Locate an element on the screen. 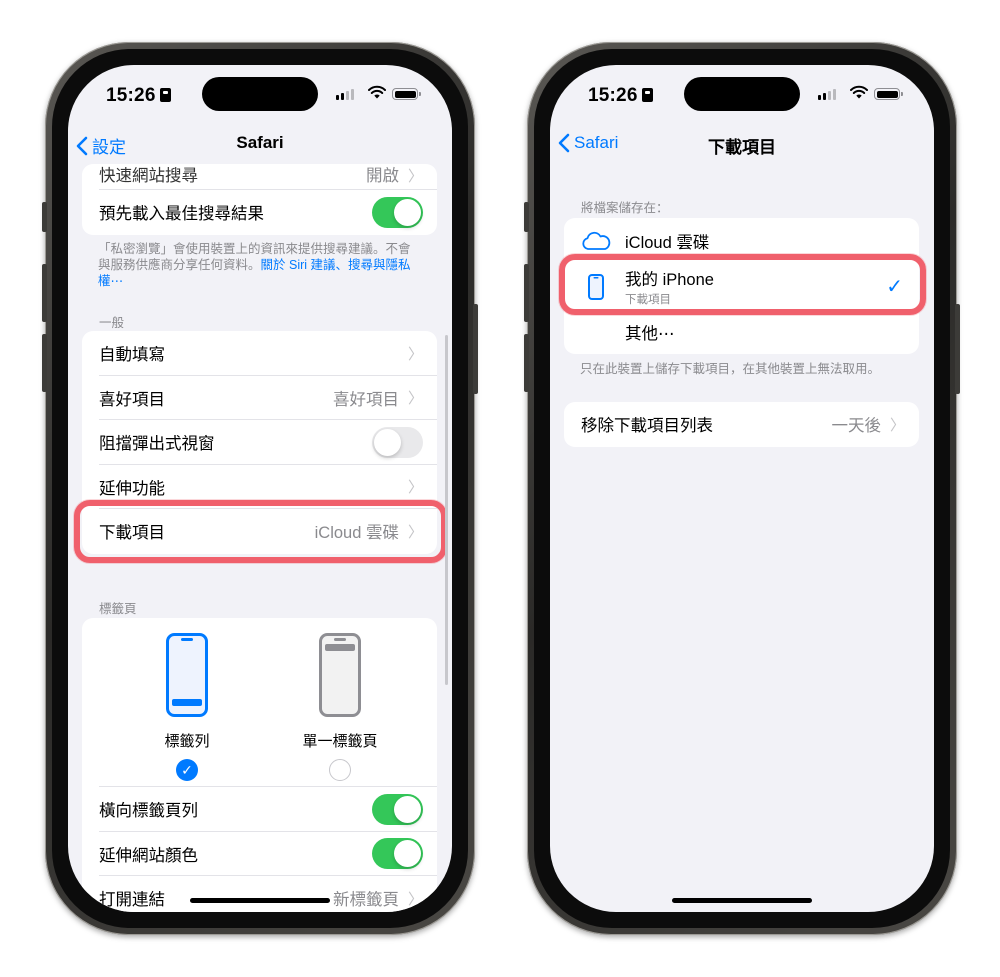  single-tab-option: 單一標籤頁 is located at coordinates (340, 707).